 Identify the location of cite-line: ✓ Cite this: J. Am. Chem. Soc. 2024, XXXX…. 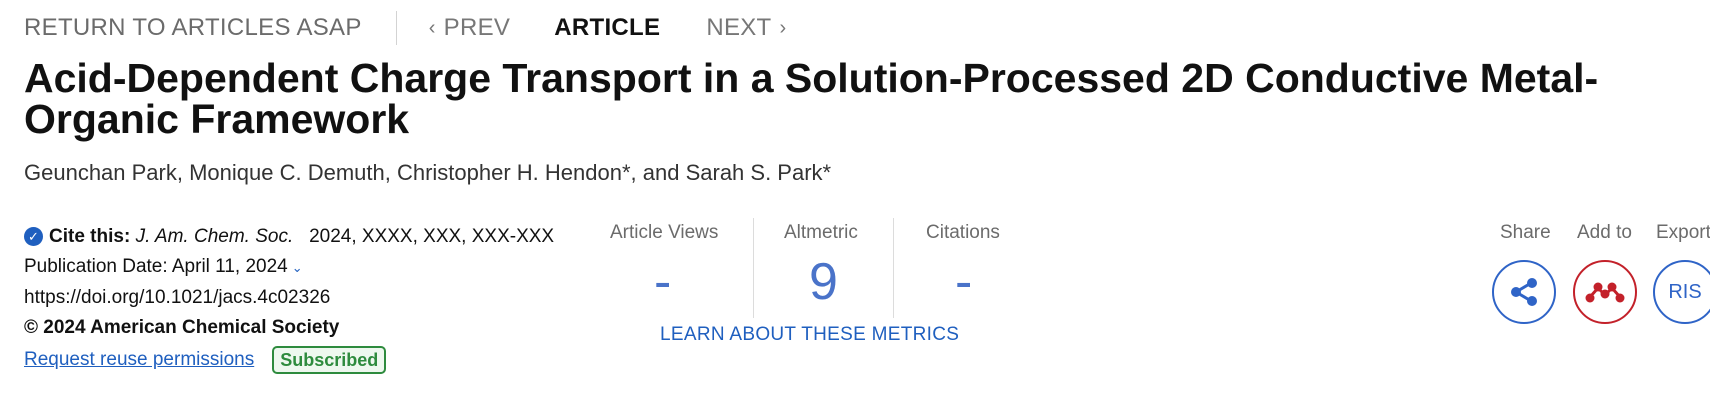
(294, 237).